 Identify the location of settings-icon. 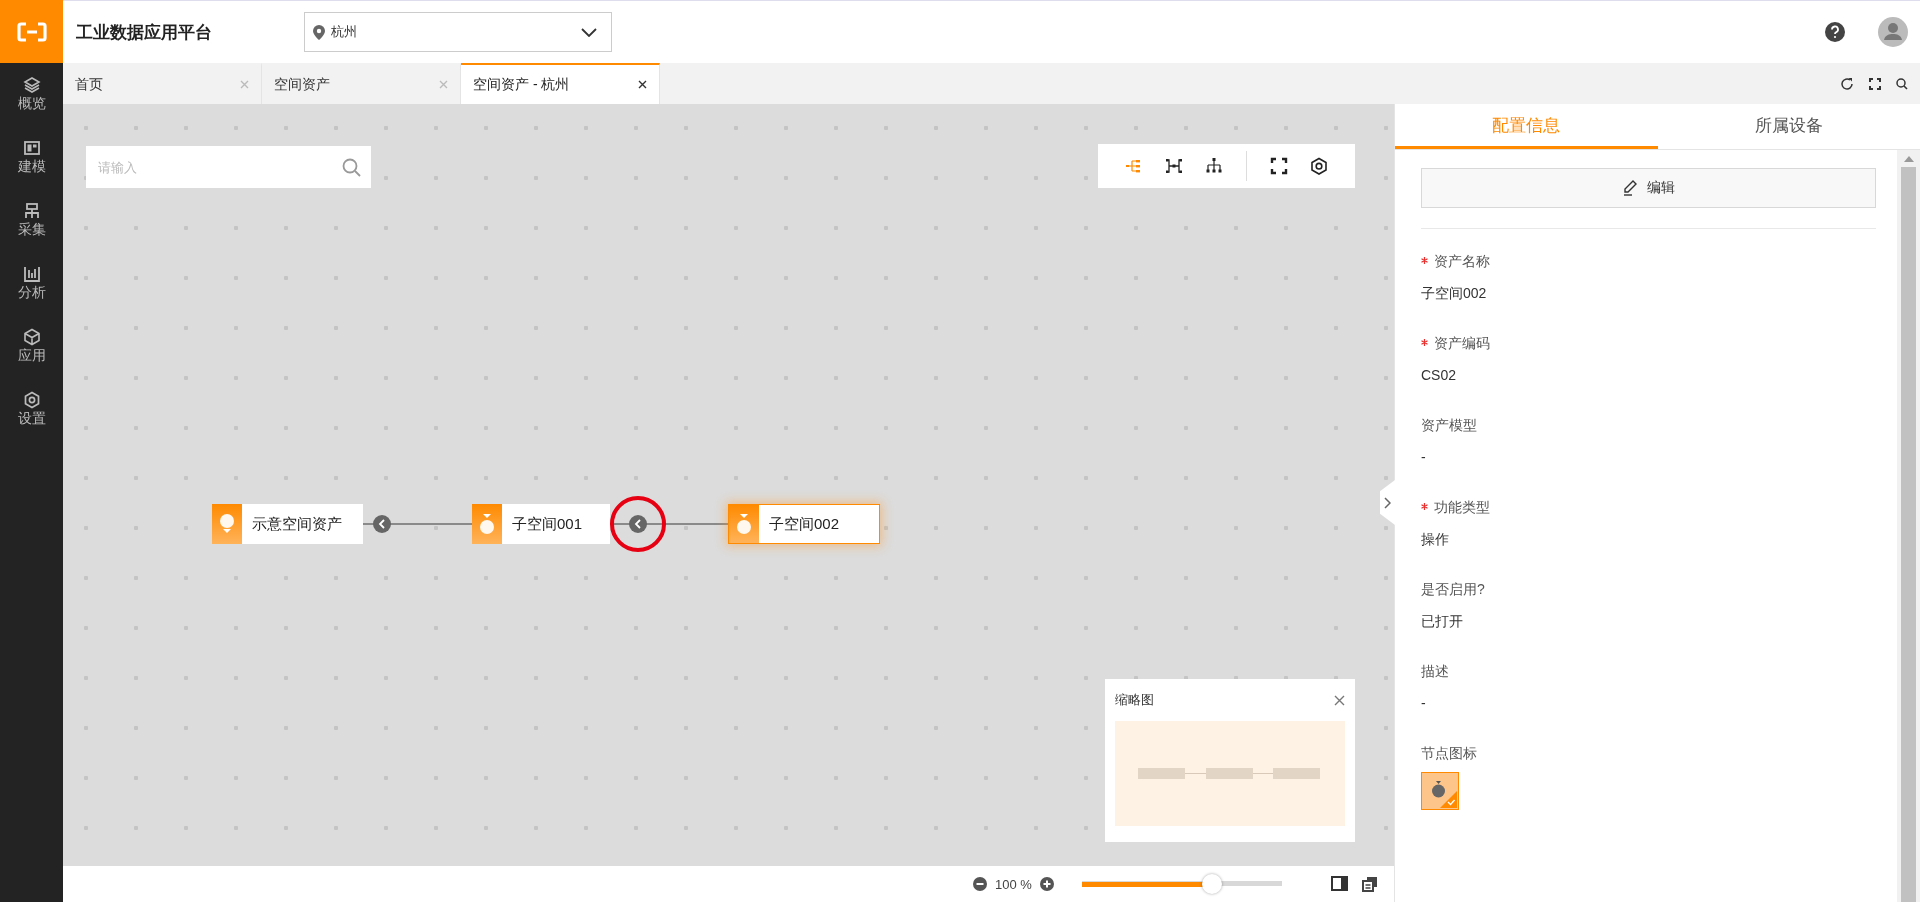
(1319, 166).